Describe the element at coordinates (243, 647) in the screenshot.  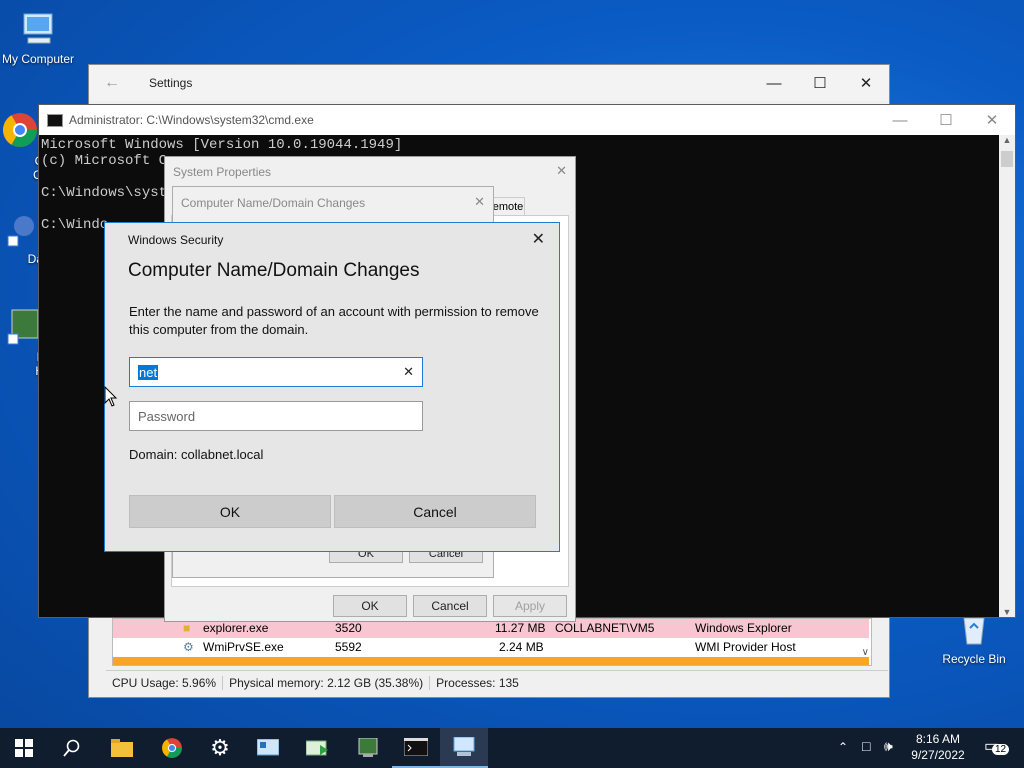
I see `process-name: WmiPrvSE.exe` at that location.